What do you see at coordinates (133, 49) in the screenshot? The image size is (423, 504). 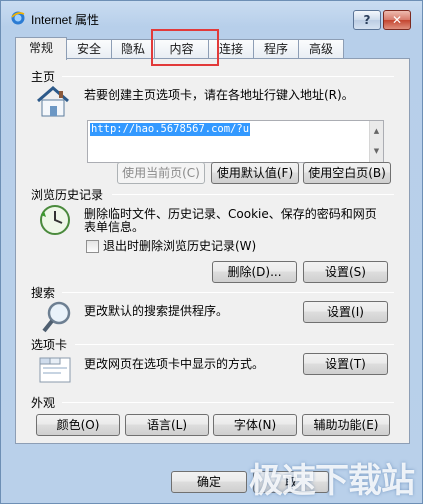 I see `tab-privacy: 隐私` at bounding box center [133, 49].